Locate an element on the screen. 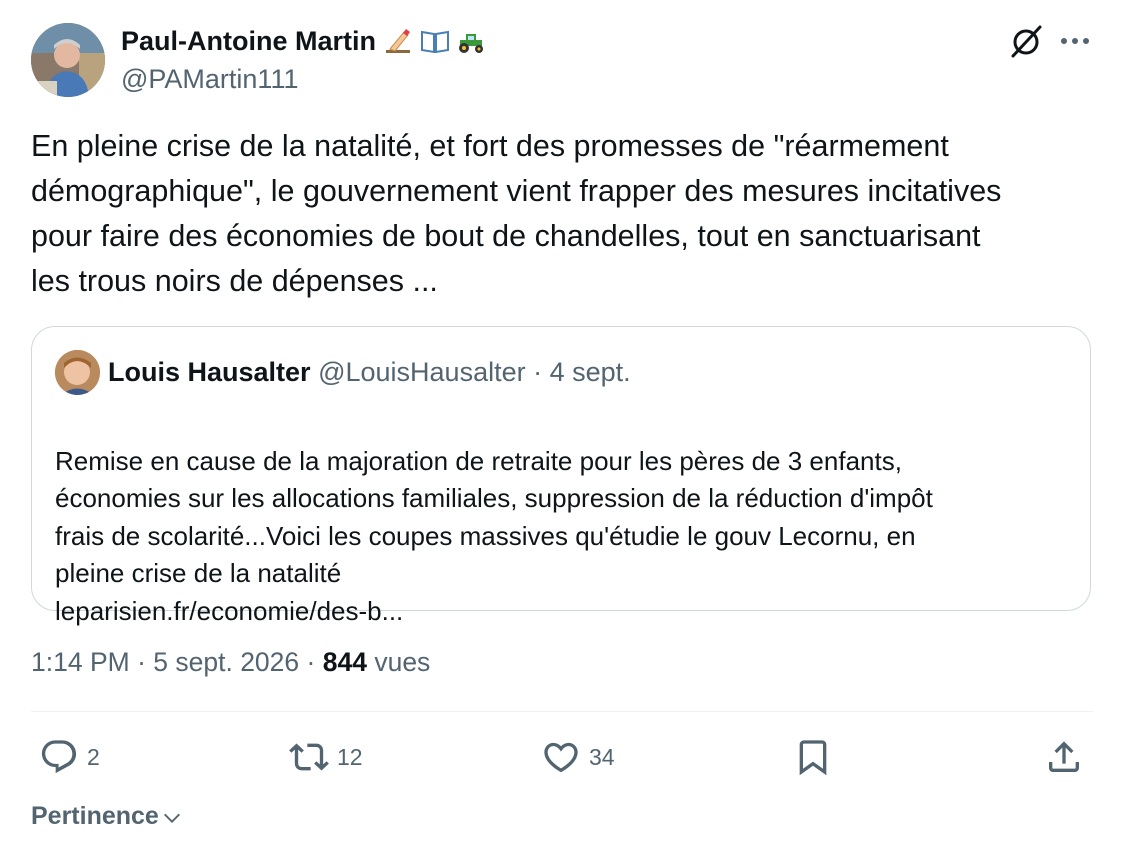  author-emojis is located at coordinates (435, 41).